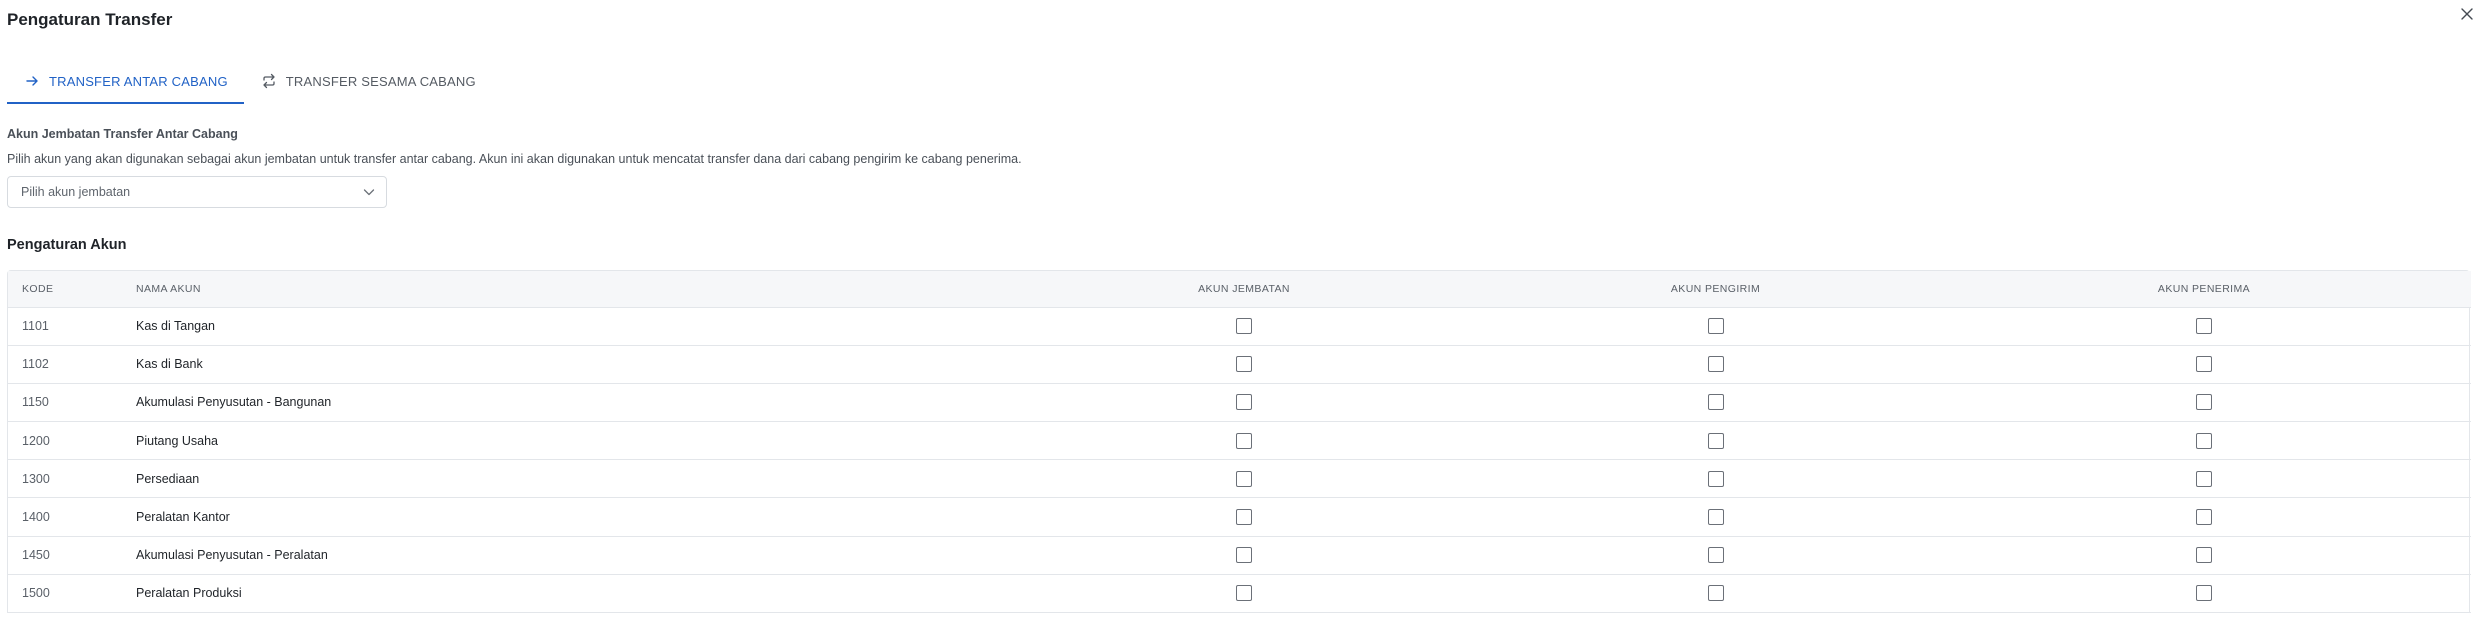  What do you see at coordinates (90, 19) in the screenshot?
I see `dialog-title: Pengaturan Transfer` at bounding box center [90, 19].